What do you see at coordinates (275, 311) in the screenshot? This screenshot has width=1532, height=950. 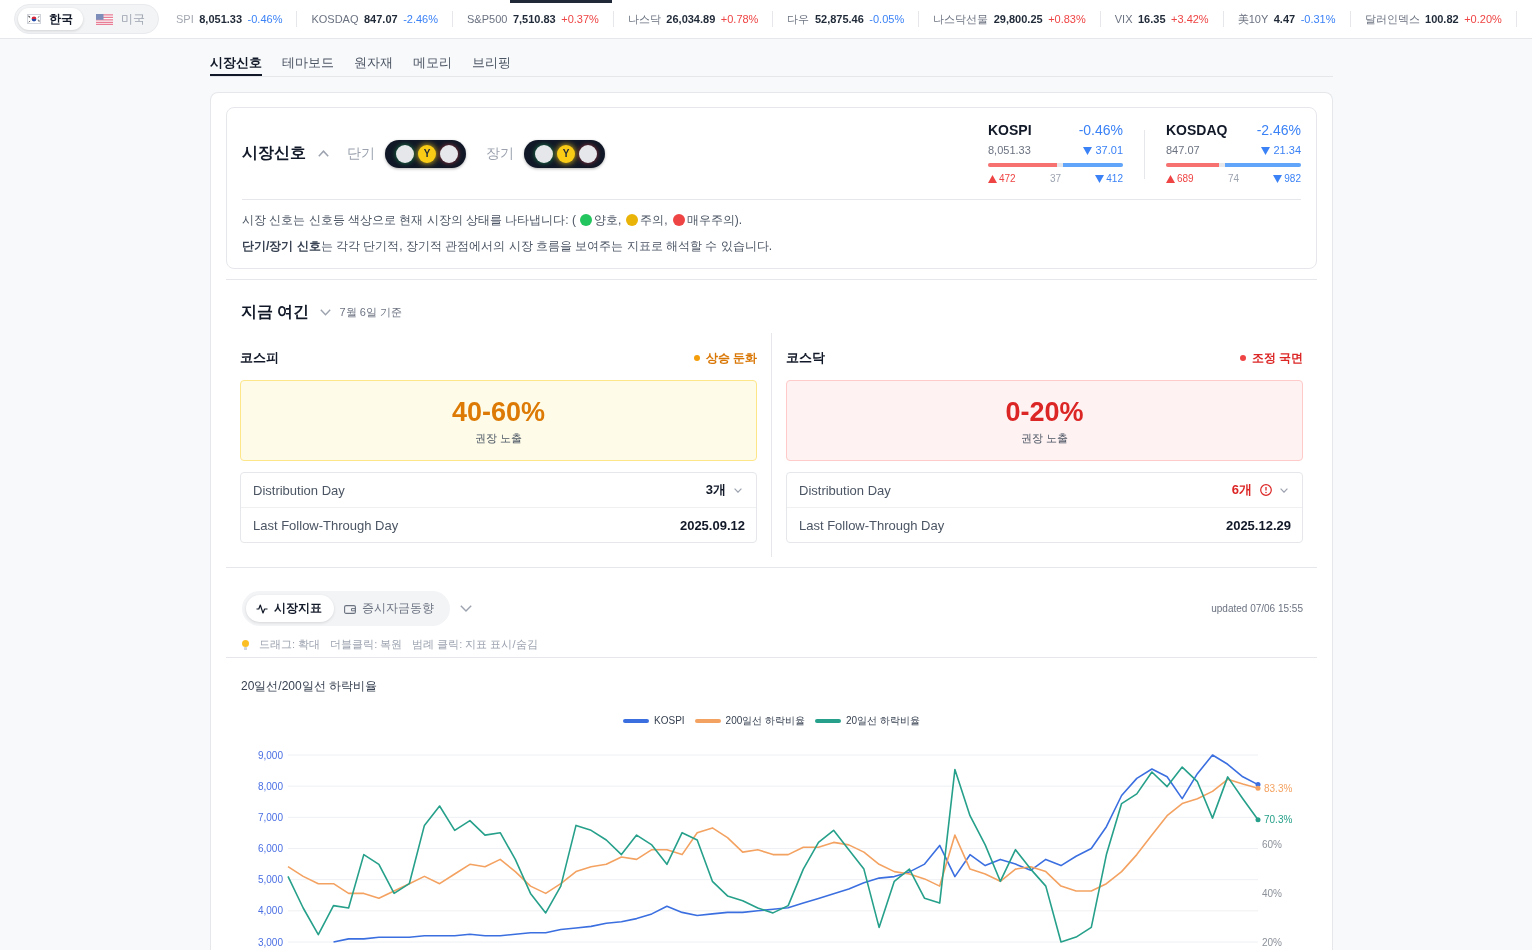 I see `section-title: 지금 여긴` at bounding box center [275, 311].